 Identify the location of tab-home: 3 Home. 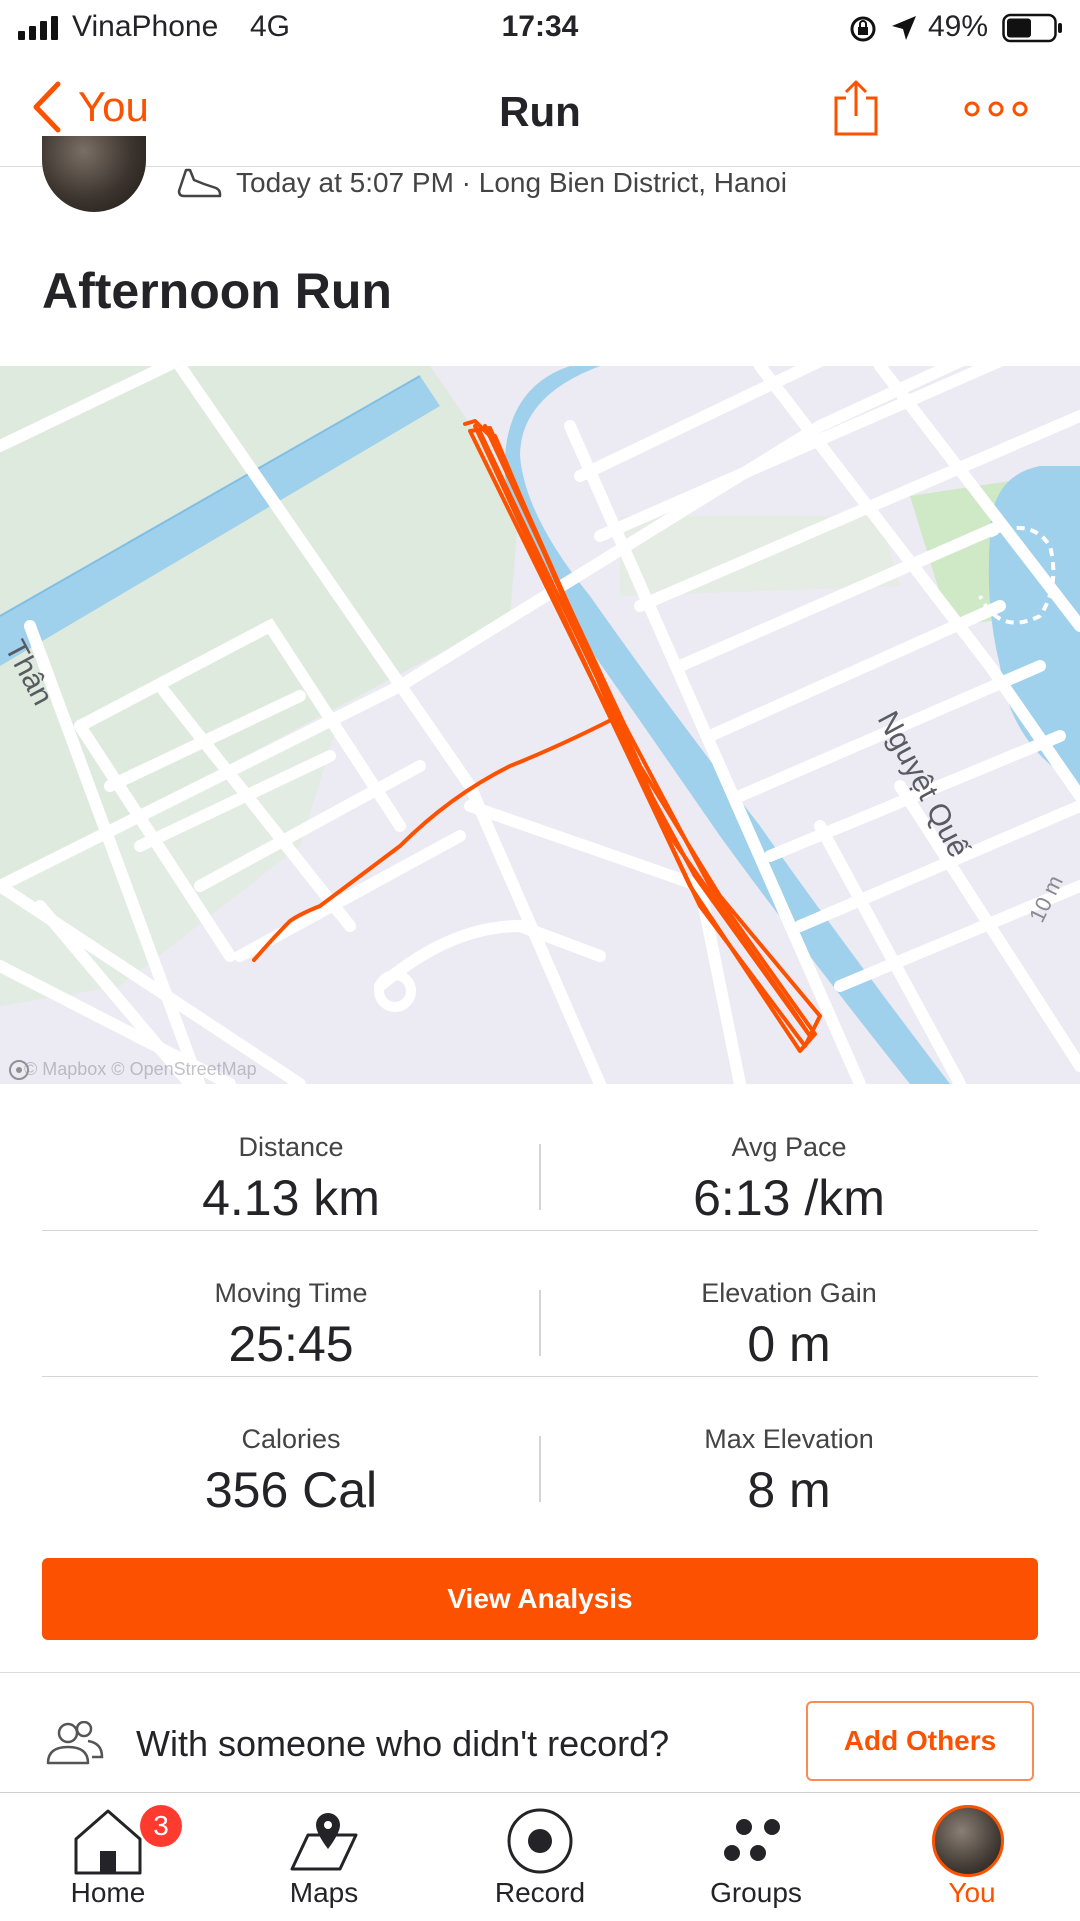
(108, 1857).